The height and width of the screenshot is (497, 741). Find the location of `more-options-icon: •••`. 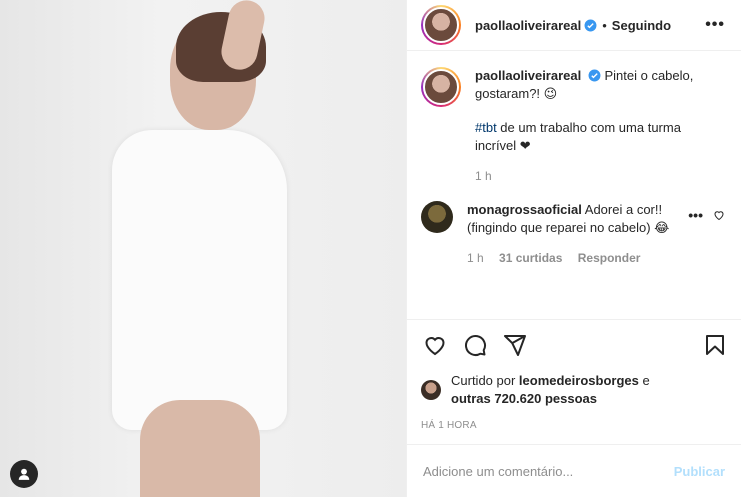

more-options-icon: ••• is located at coordinates (715, 25).